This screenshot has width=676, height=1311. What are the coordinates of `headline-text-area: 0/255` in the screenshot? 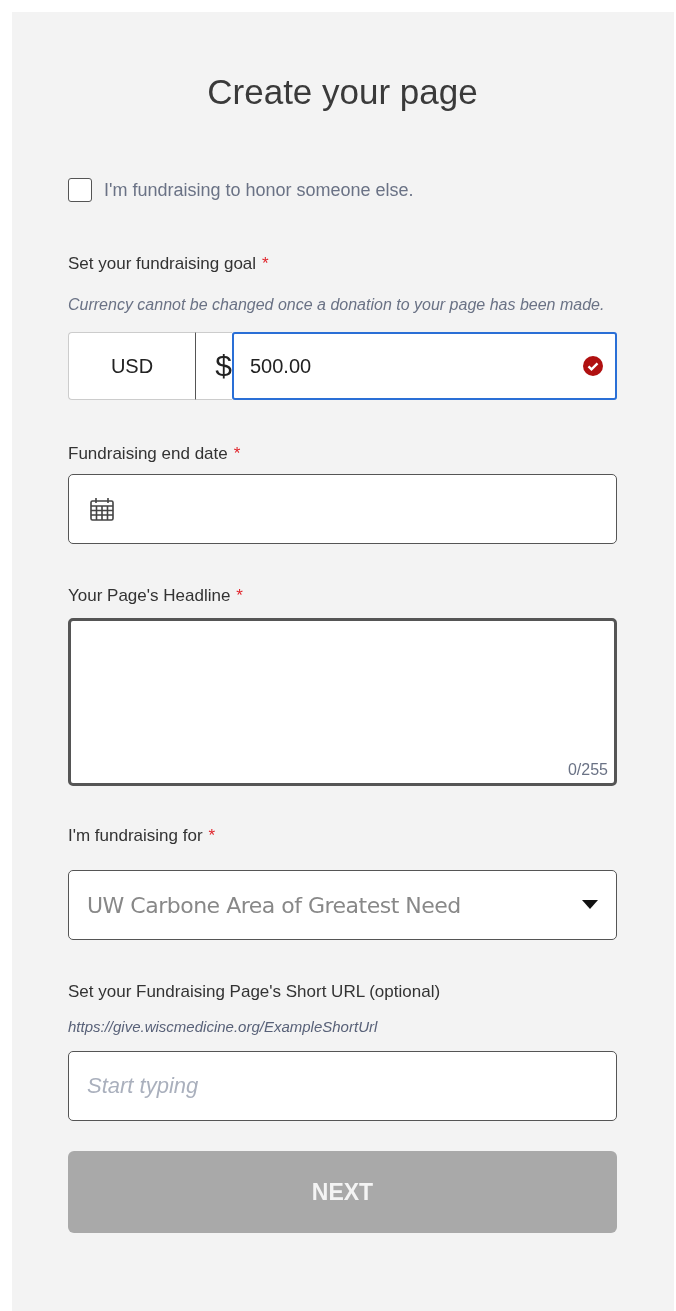 It's located at (342, 702).